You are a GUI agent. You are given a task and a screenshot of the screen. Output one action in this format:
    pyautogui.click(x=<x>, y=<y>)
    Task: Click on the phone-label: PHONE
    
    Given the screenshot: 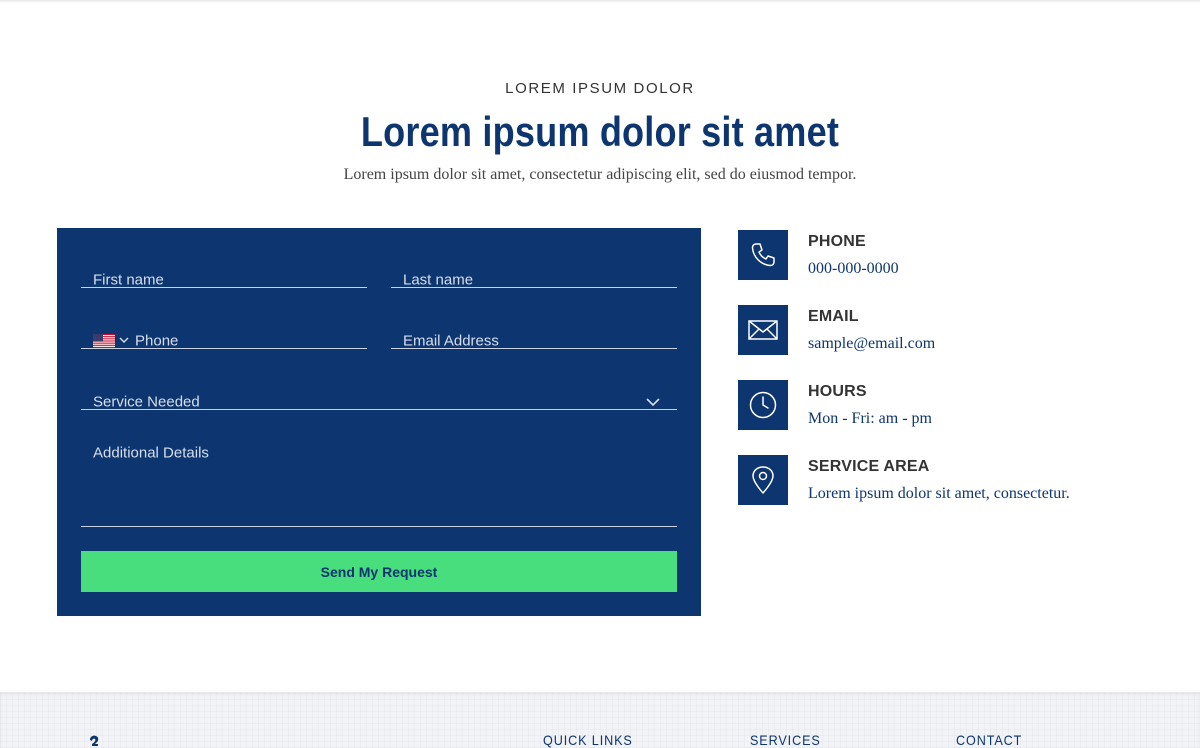 What is the action you would take?
    pyautogui.click(x=837, y=241)
    